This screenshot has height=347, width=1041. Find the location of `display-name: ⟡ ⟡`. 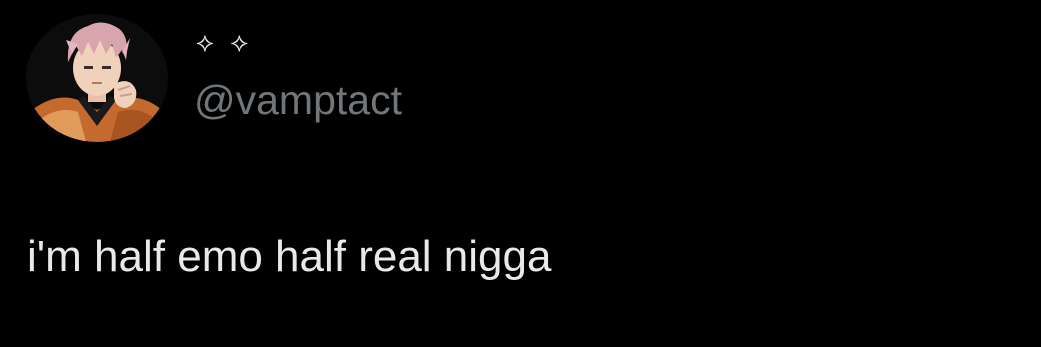

display-name: ⟡ ⟡ is located at coordinates (224, 43).